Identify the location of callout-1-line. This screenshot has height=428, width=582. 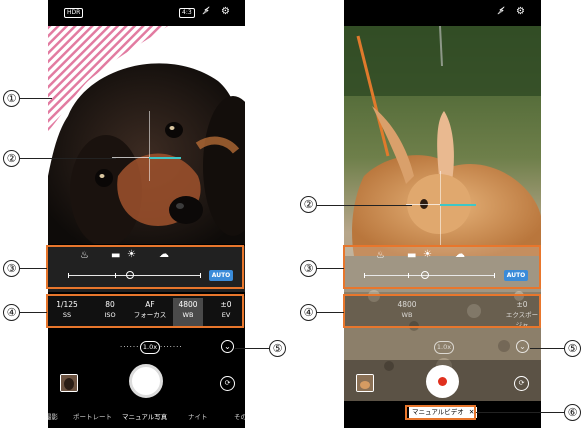
(36, 98).